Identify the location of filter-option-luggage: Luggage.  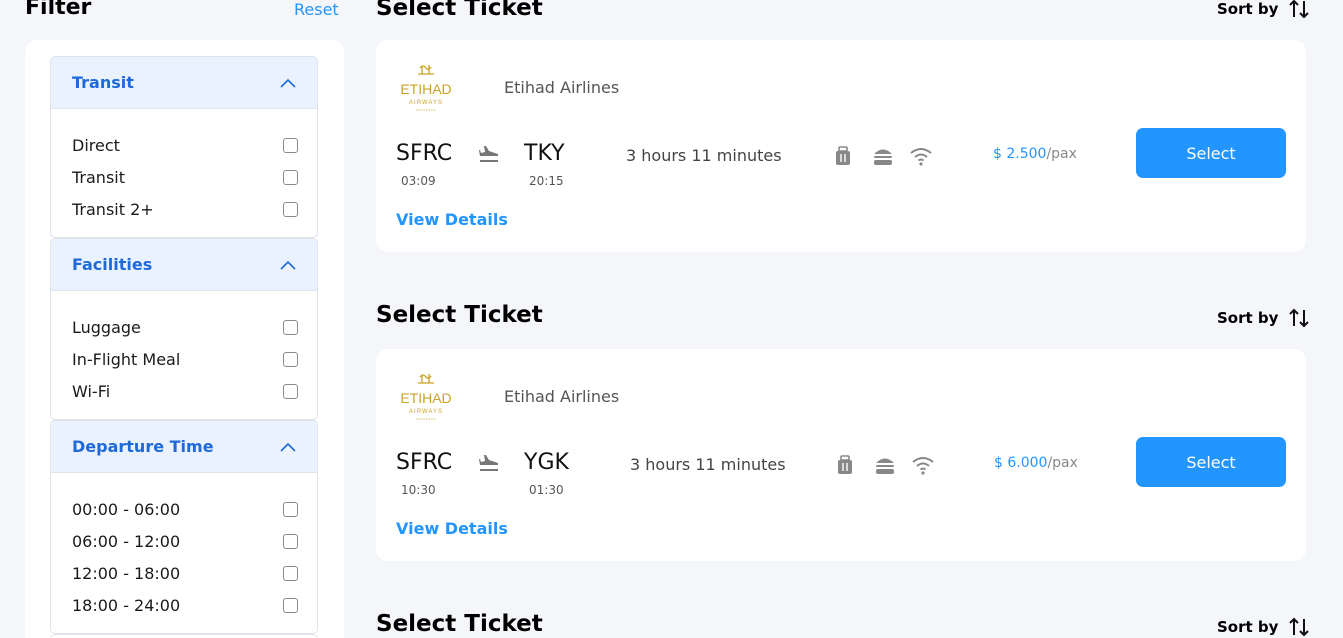
(185, 327).